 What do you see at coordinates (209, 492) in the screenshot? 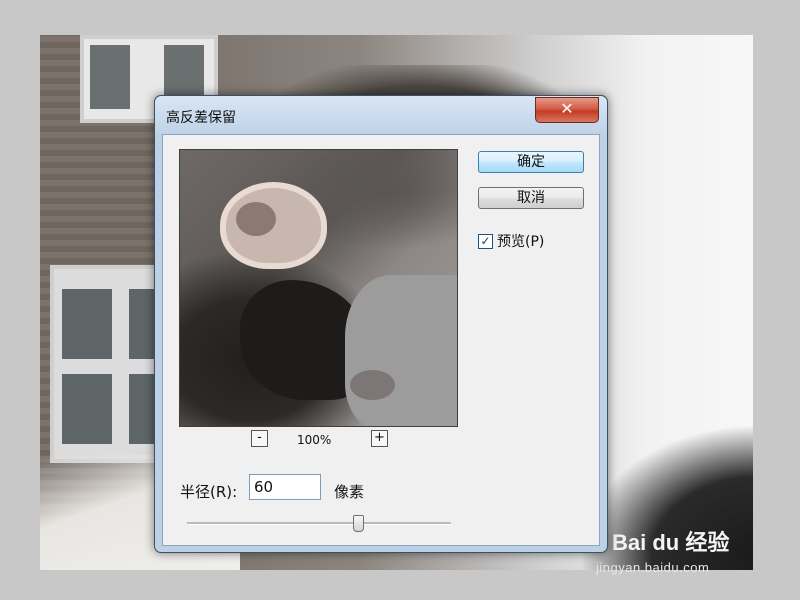
I see `radius-label: 半径(R):` at bounding box center [209, 492].